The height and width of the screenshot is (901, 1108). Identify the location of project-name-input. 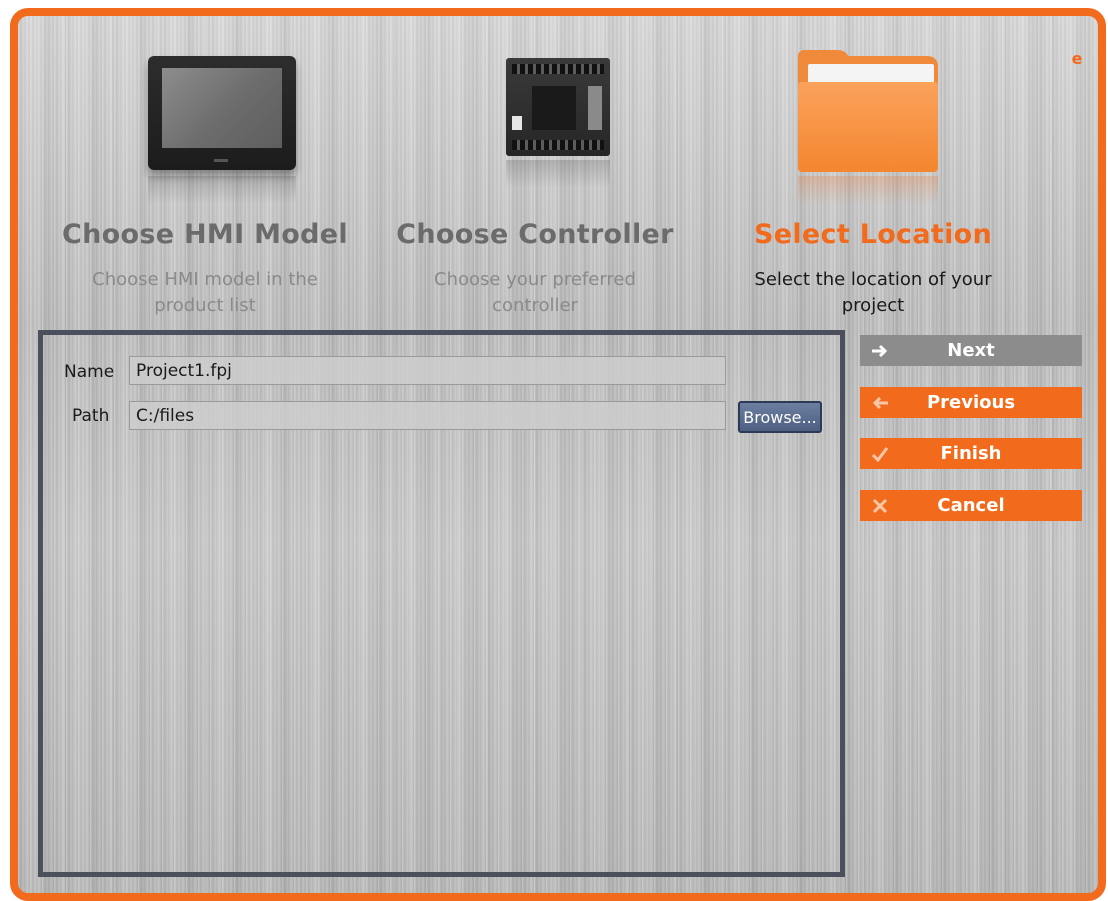
(427, 370).